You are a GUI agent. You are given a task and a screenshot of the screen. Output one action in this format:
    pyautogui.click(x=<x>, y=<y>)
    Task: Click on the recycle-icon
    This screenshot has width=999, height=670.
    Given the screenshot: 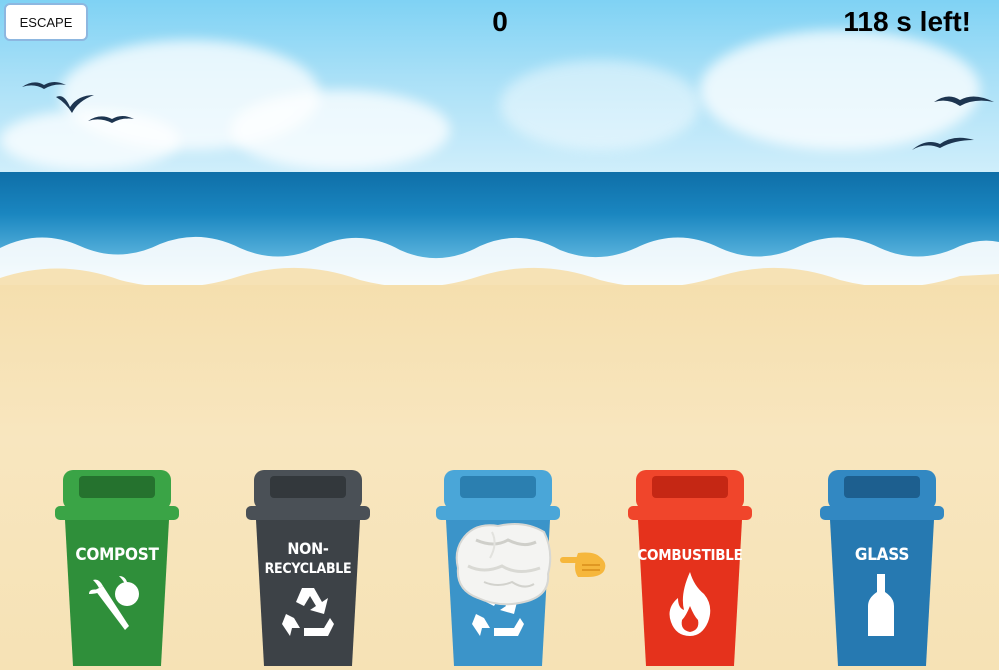 What is the action you would take?
    pyautogui.click(x=308, y=612)
    